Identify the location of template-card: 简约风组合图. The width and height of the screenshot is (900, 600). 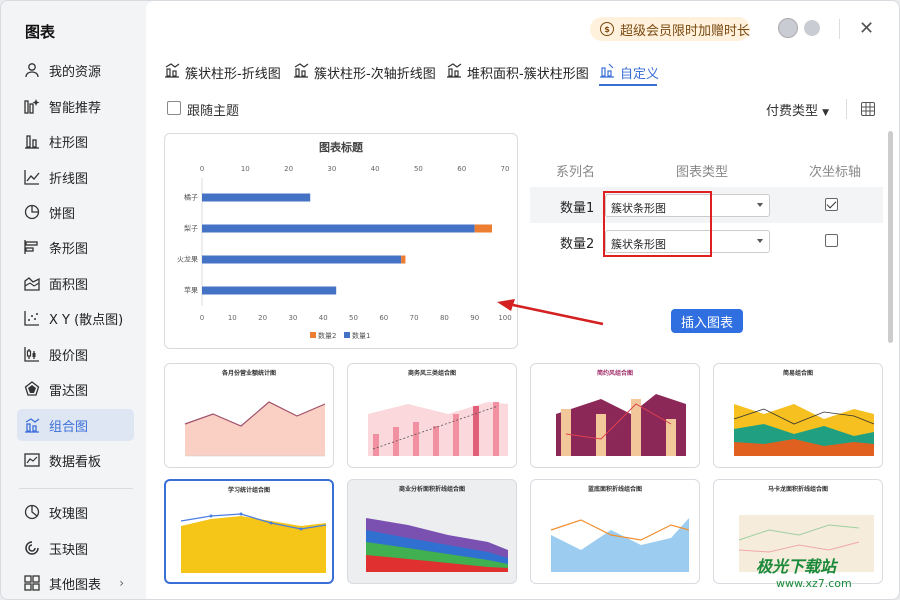
(615, 415).